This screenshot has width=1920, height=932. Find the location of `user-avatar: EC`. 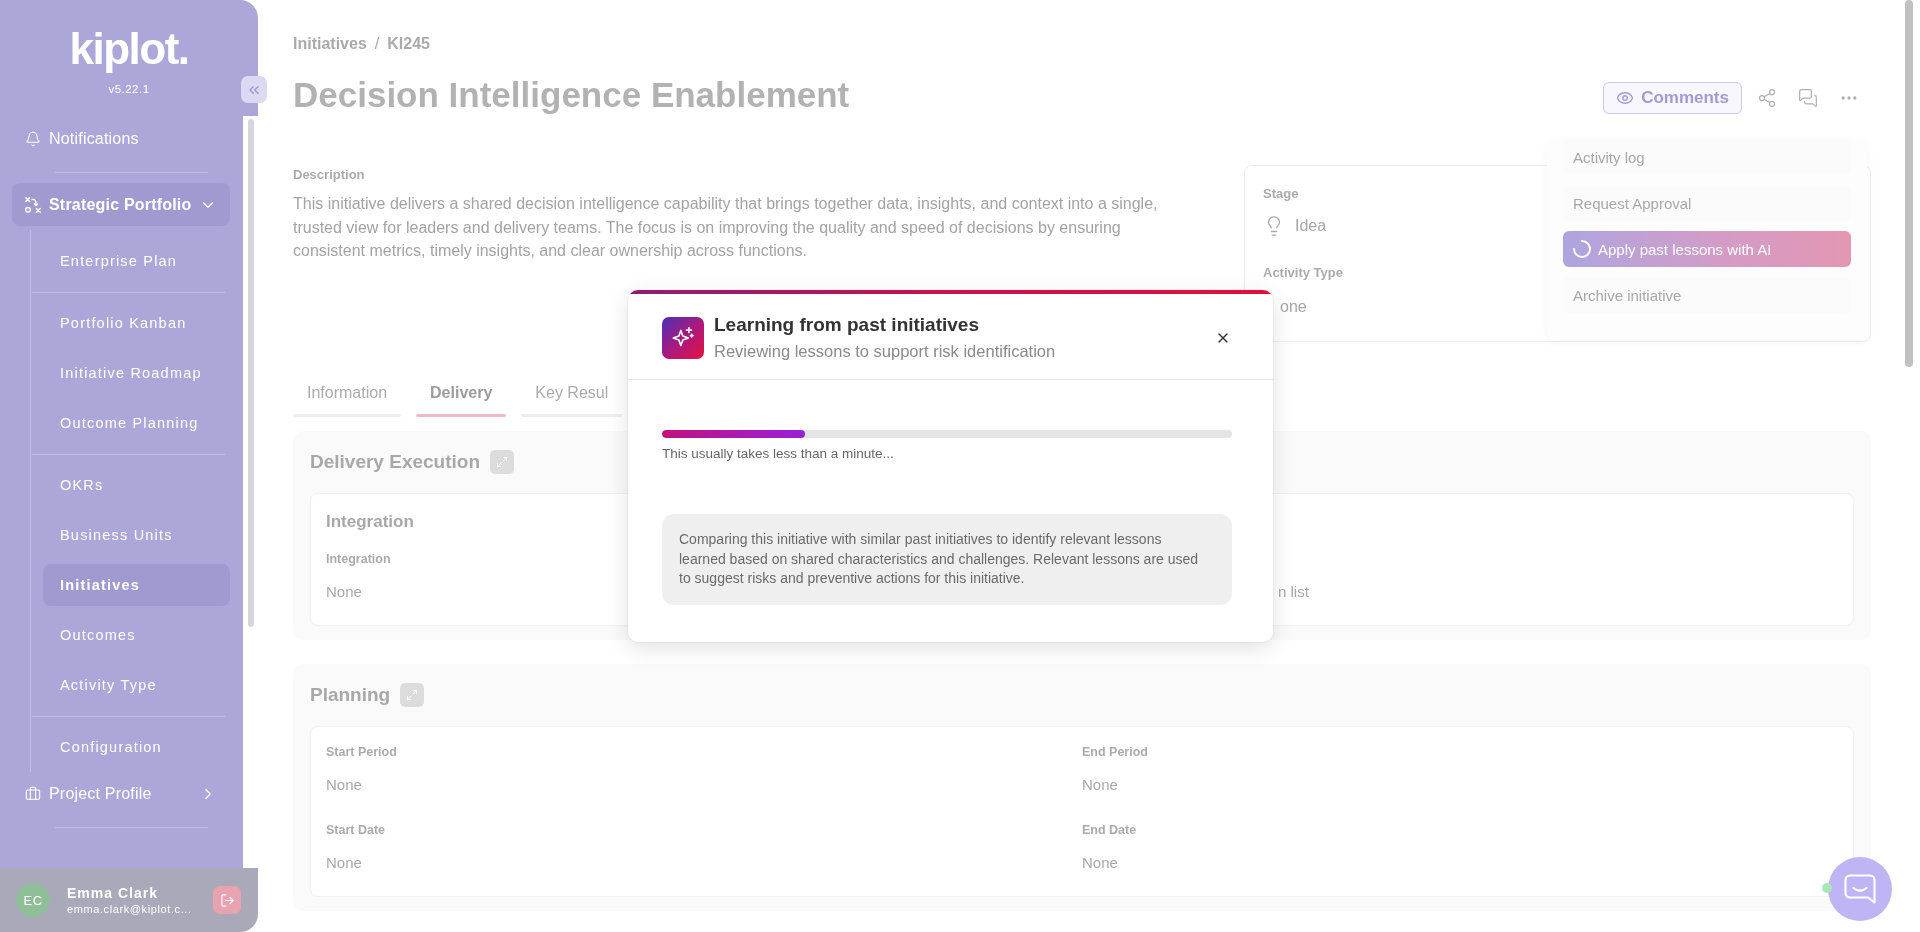

user-avatar: EC is located at coordinates (33, 900).